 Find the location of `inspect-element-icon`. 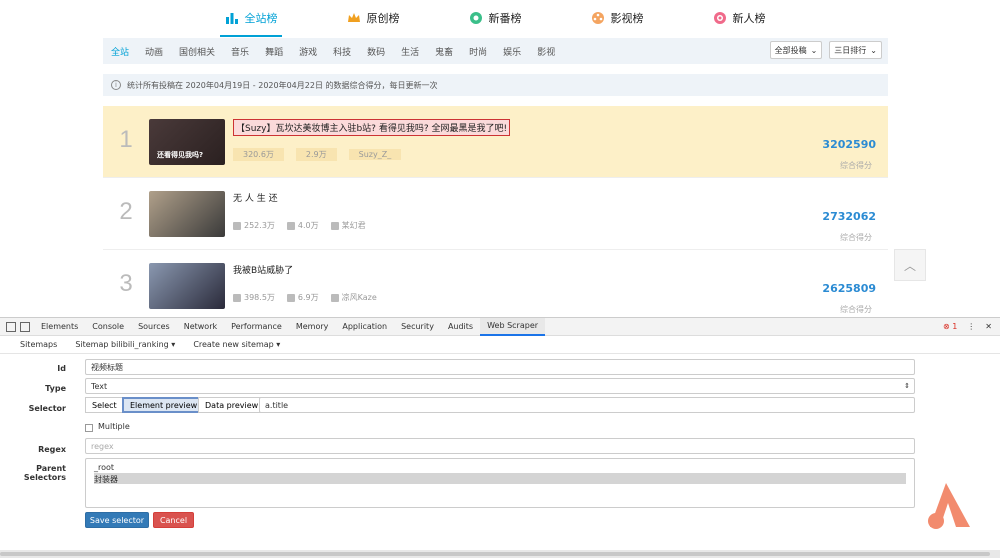

inspect-element-icon is located at coordinates (11, 326).